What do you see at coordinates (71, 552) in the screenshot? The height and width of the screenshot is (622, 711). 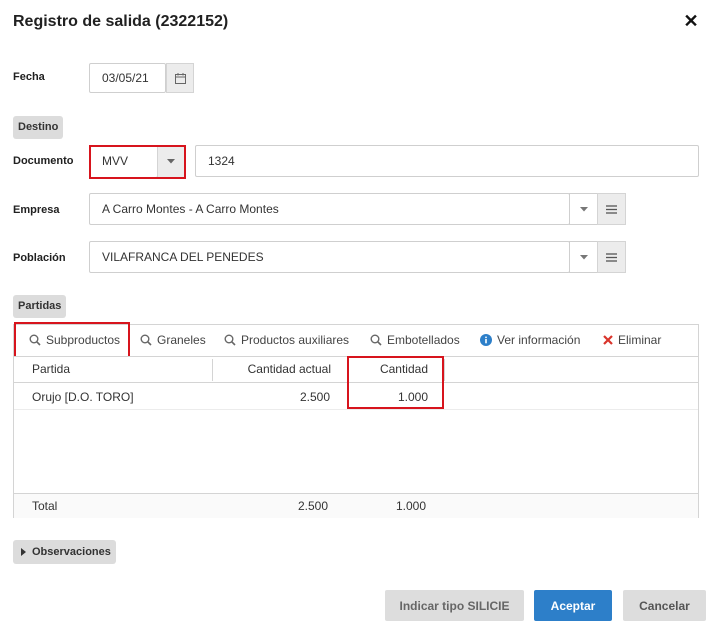 I see `observaciones-label: Observaciones` at bounding box center [71, 552].